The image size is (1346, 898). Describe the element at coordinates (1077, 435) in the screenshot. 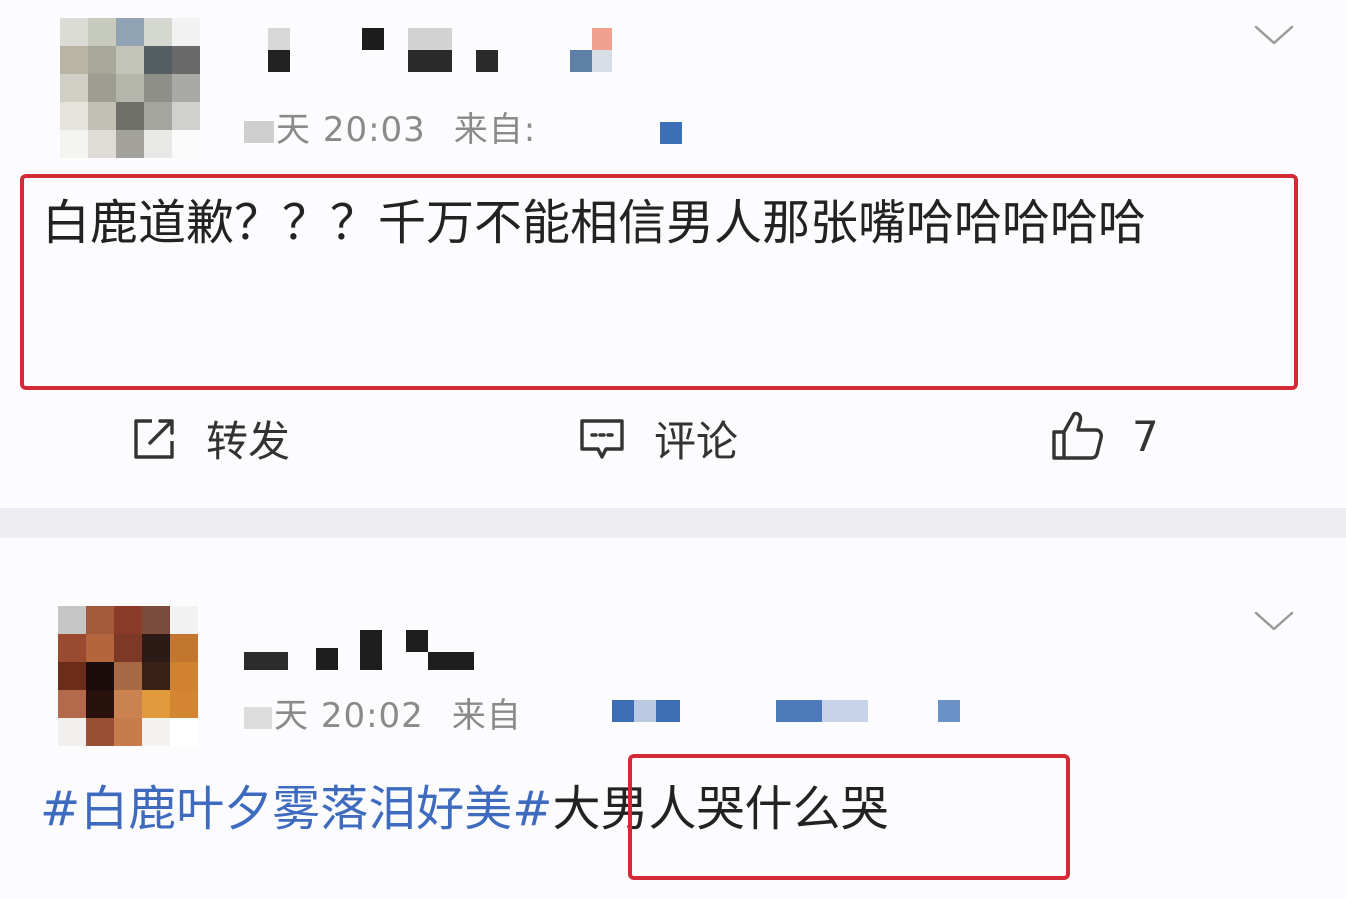

I see `thumbs-up-icon` at that location.